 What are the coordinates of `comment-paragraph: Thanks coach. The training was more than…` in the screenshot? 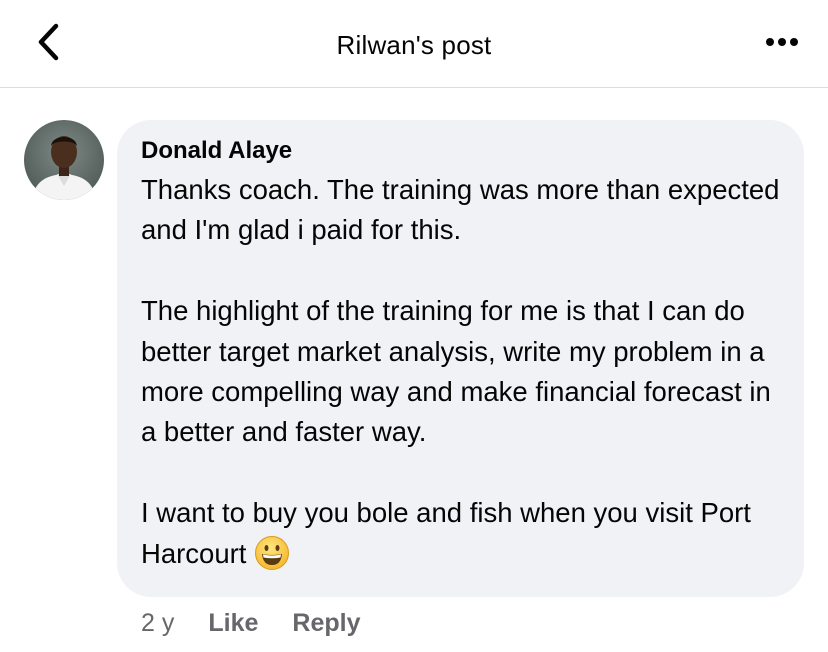 It's located at (460, 210).